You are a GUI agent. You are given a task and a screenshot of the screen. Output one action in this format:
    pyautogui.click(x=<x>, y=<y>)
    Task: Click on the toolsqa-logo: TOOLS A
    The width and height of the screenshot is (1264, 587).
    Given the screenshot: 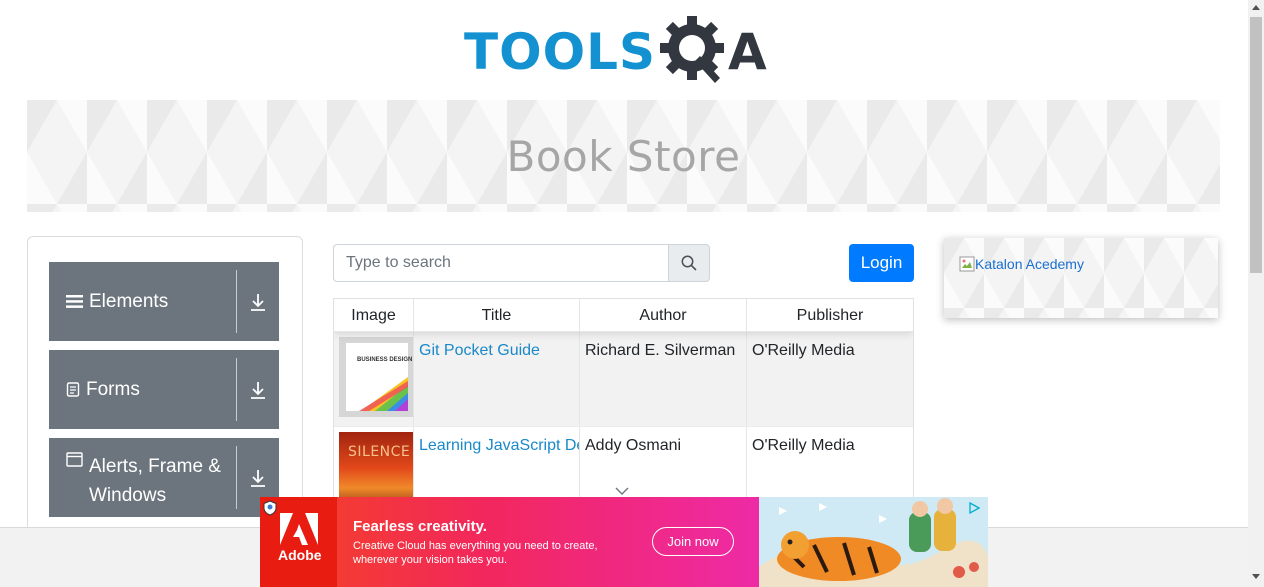 What is the action you would take?
    pyautogui.click(x=626, y=52)
    